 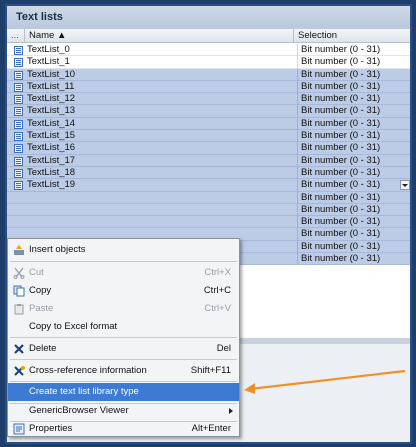 I want to click on cross-reference-icon, so click(x=19, y=371).